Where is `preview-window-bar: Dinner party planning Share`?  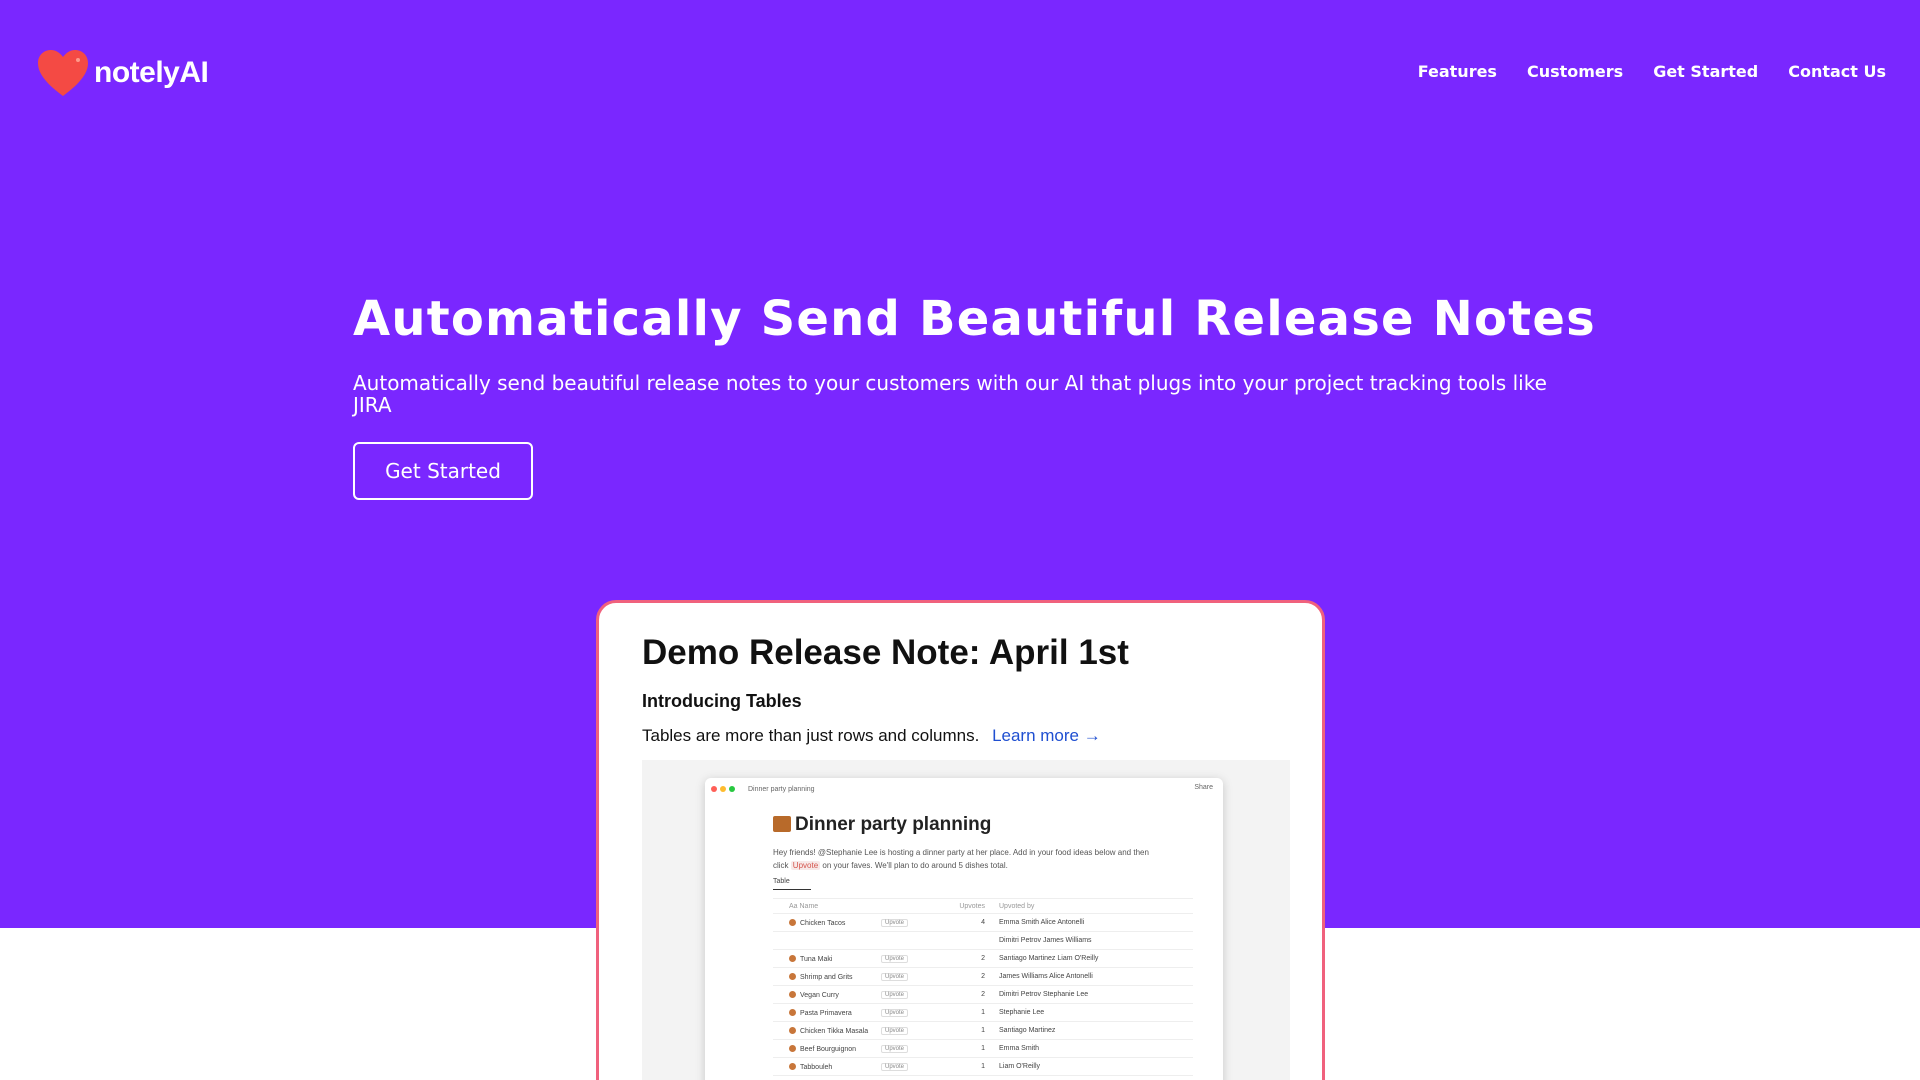 preview-window-bar: Dinner party planning Share is located at coordinates (964, 789).